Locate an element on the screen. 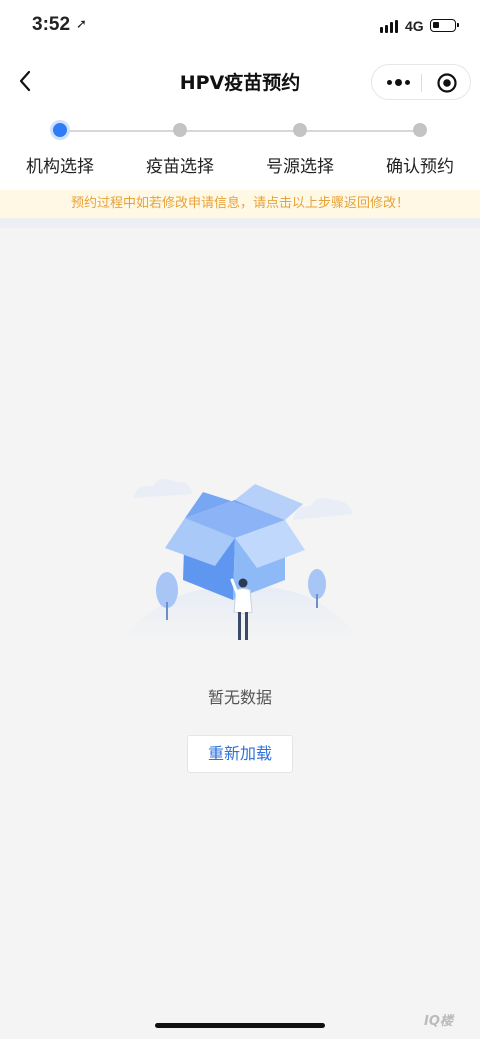 Image resolution: width=480 pixels, height=1039 pixels. step-label: 机构选择 is located at coordinates (60, 167).